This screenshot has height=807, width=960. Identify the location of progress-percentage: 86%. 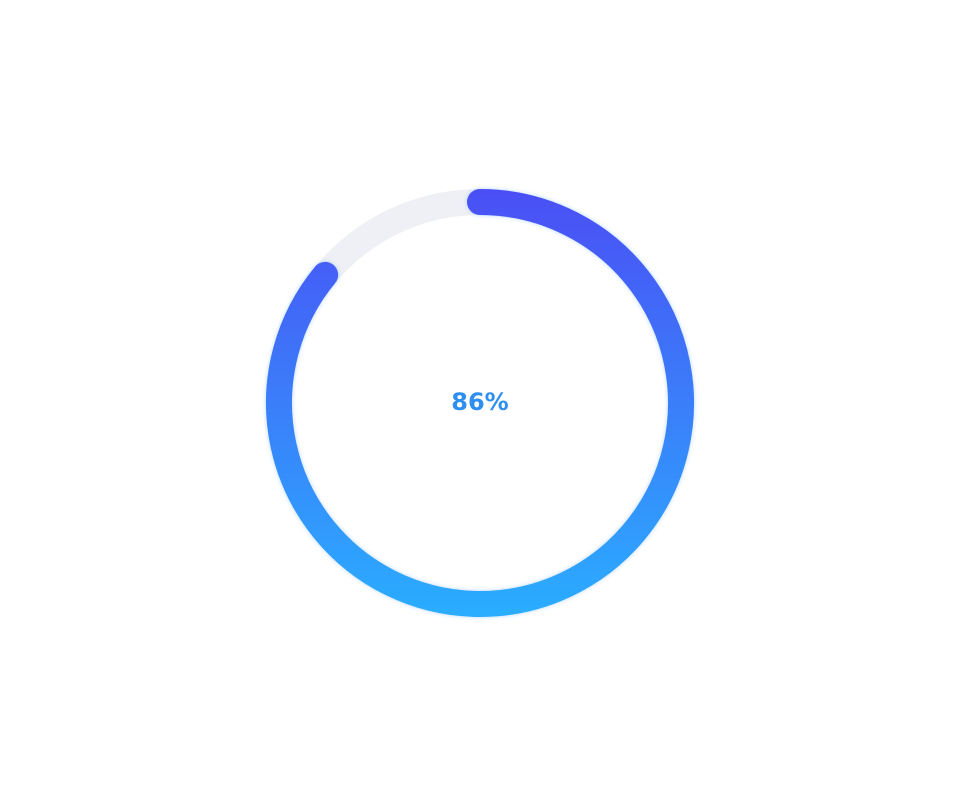
(479, 402).